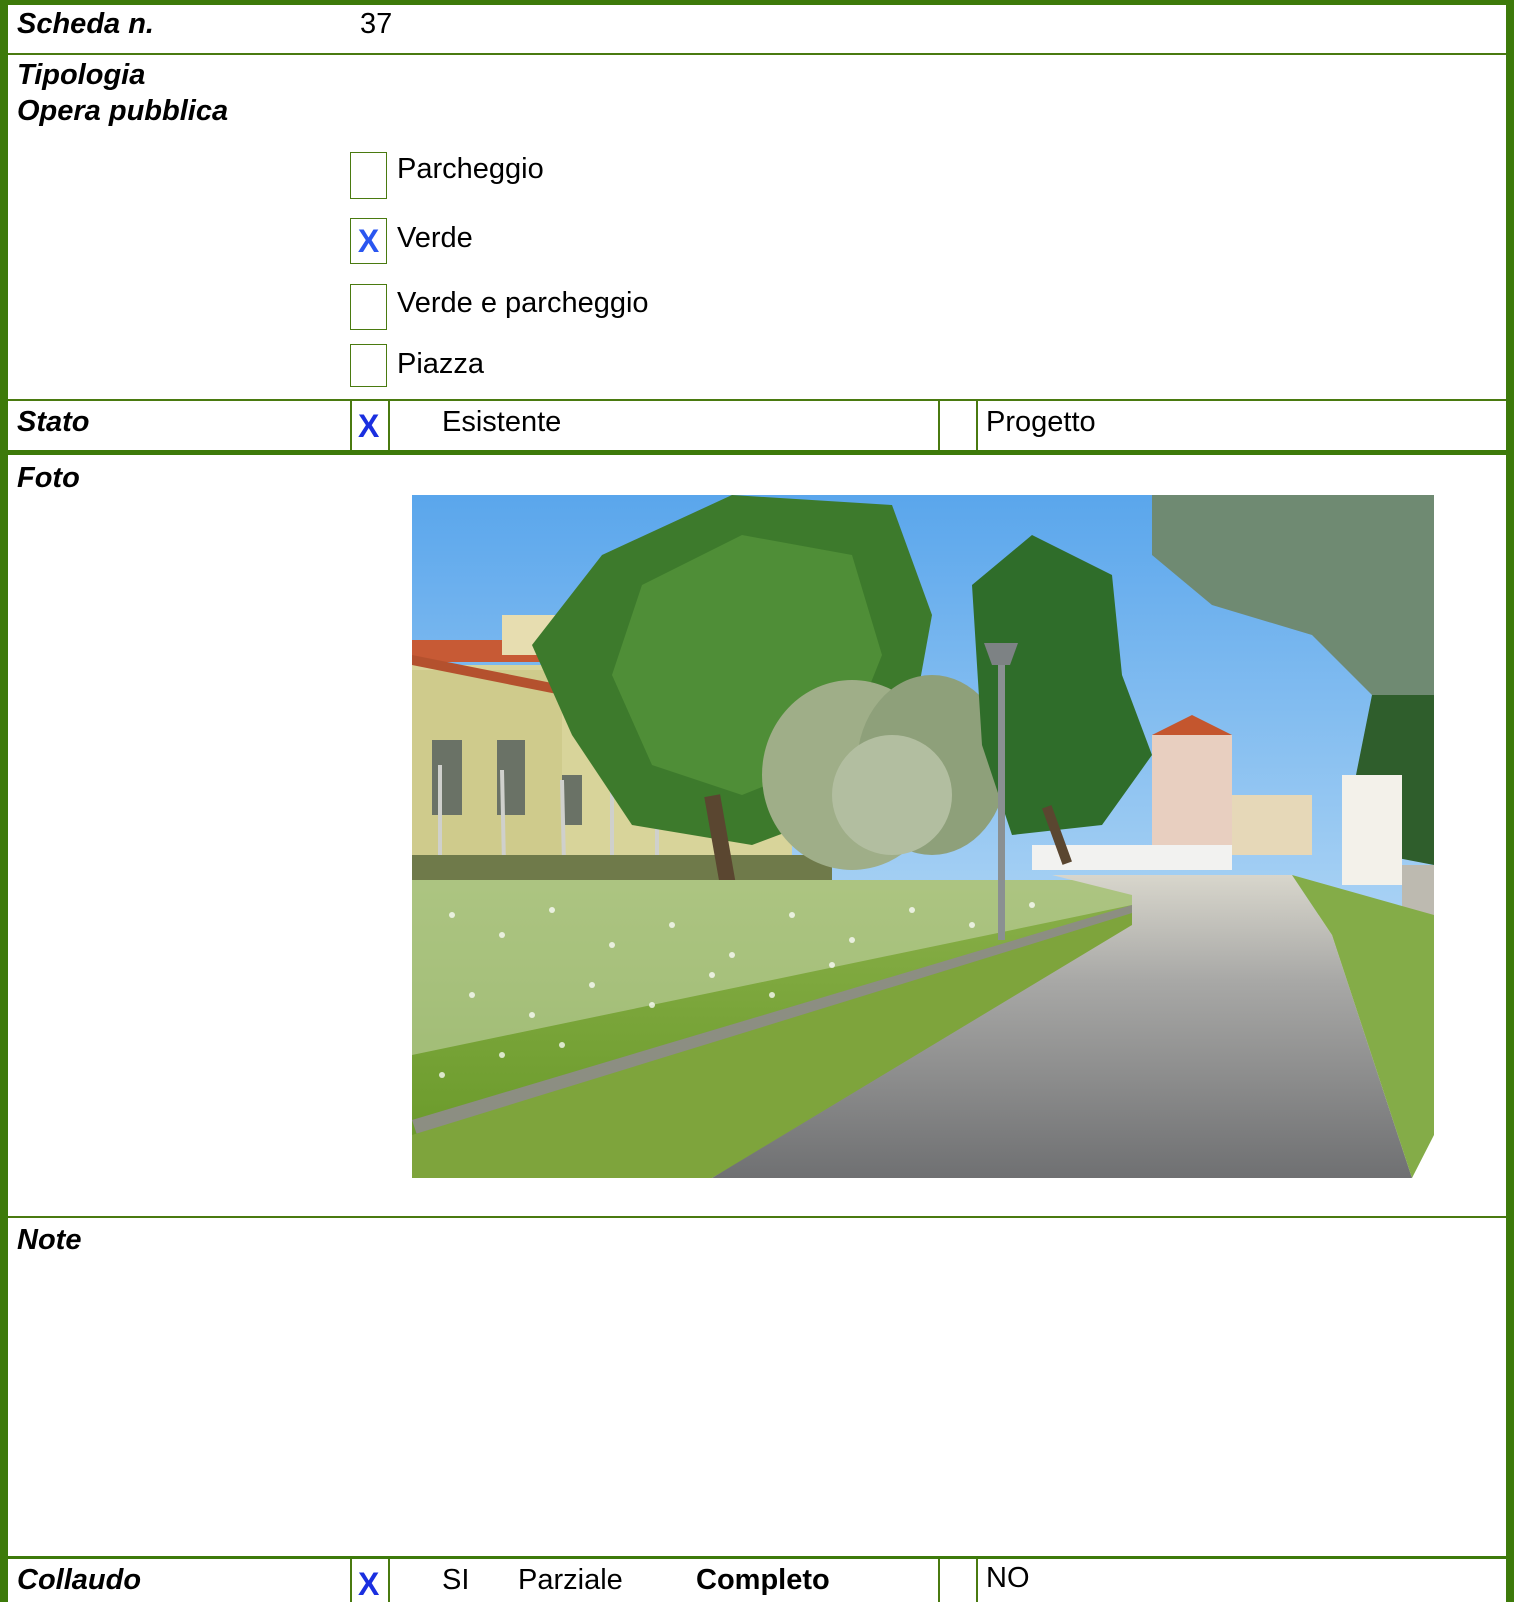  Describe the element at coordinates (123, 111) in the screenshot. I see `opera-pubblica-label: Opera pubblica` at that location.